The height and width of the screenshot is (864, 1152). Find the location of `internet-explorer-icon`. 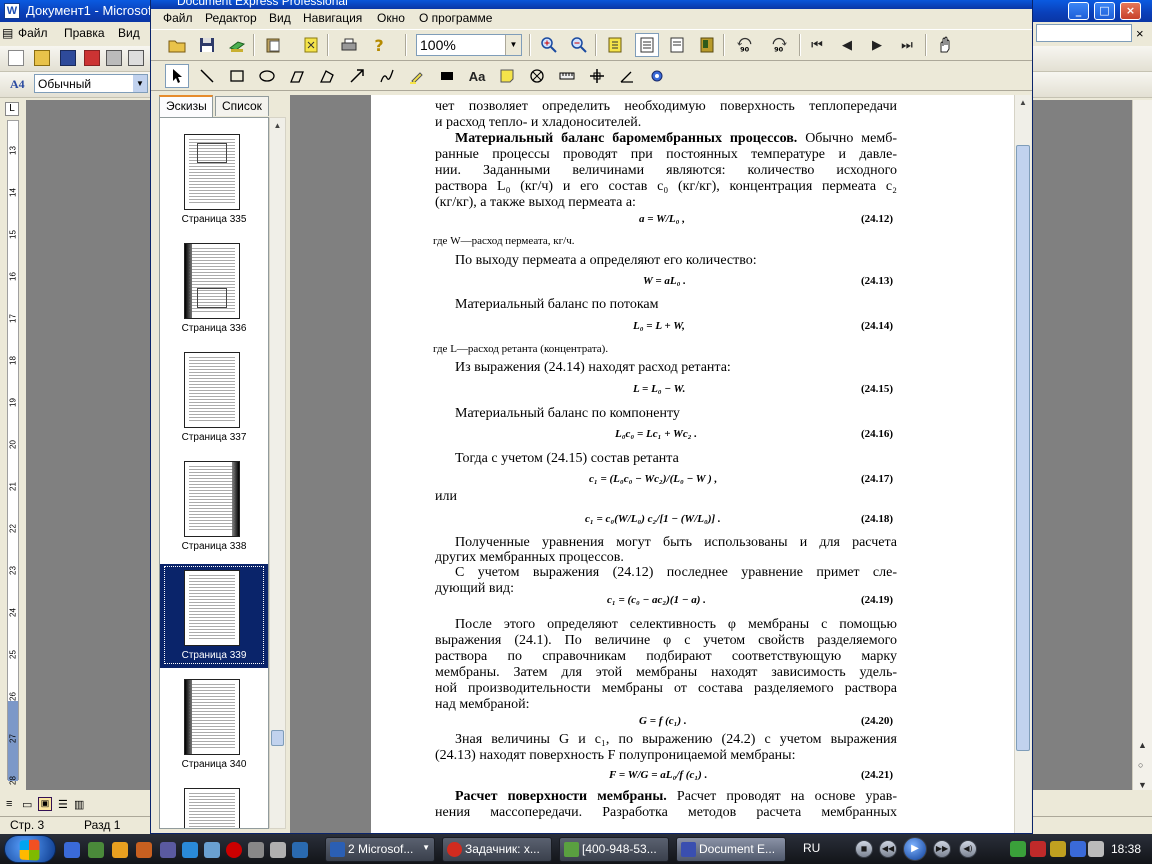

internet-explorer-icon is located at coordinates (190, 850).